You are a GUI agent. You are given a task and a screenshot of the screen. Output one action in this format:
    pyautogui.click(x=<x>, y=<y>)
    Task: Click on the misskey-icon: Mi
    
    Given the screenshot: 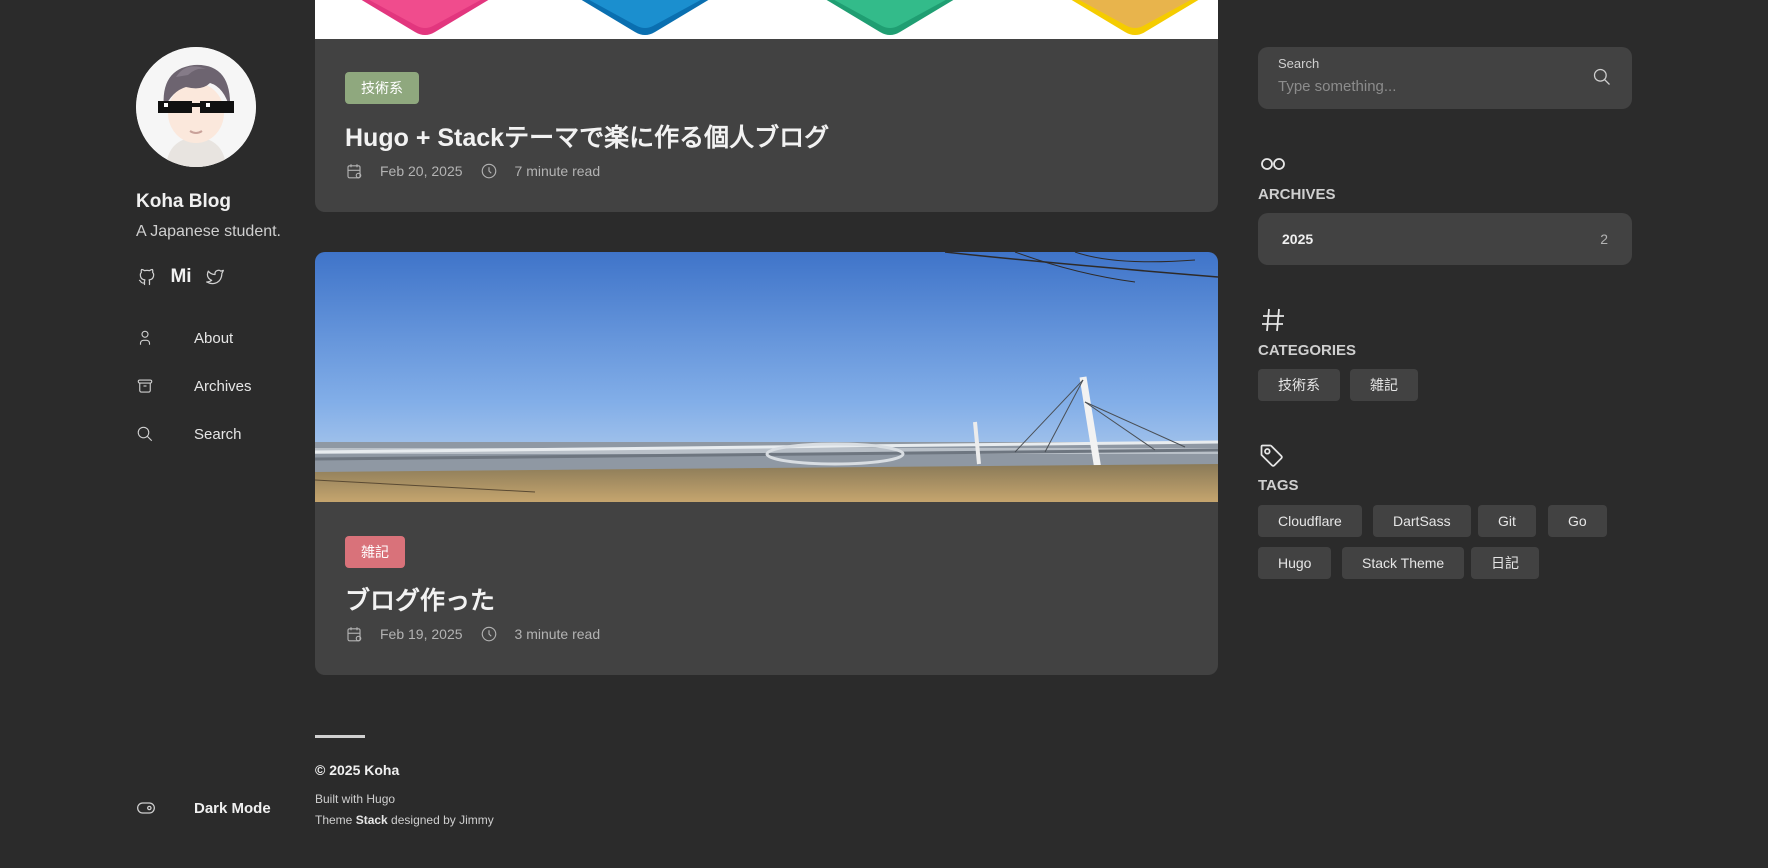 What is the action you would take?
    pyautogui.click(x=181, y=277)
    